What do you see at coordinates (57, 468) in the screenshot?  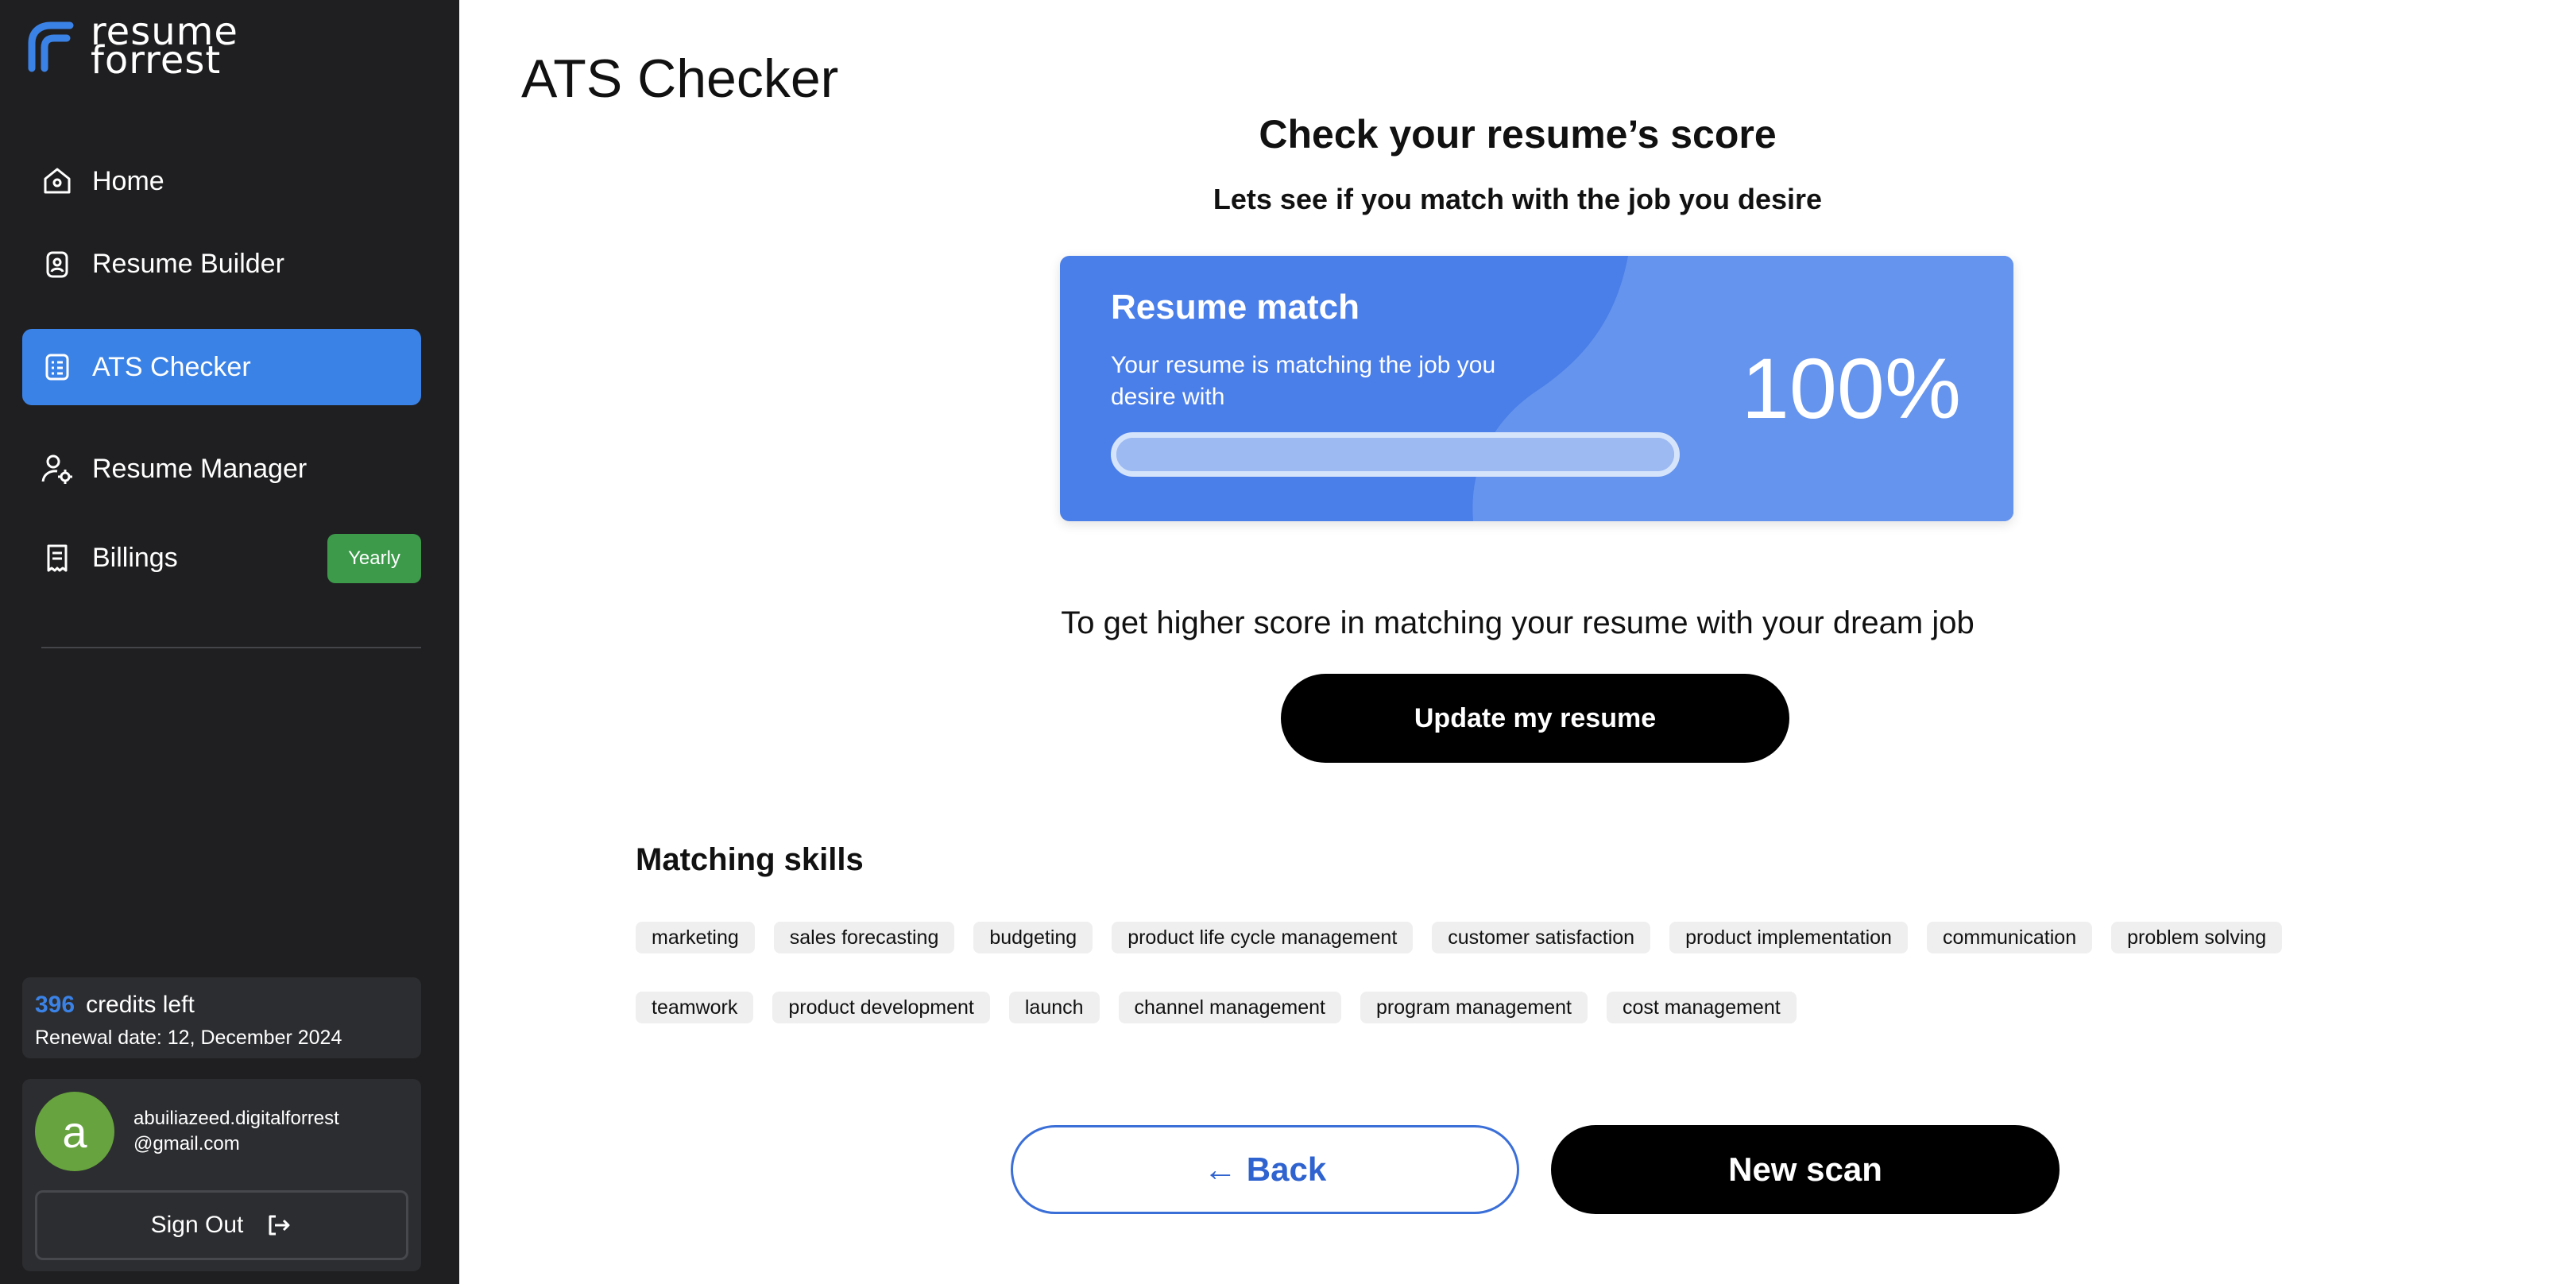 I see `user-gear-icon` at bounding box center [57, 468].